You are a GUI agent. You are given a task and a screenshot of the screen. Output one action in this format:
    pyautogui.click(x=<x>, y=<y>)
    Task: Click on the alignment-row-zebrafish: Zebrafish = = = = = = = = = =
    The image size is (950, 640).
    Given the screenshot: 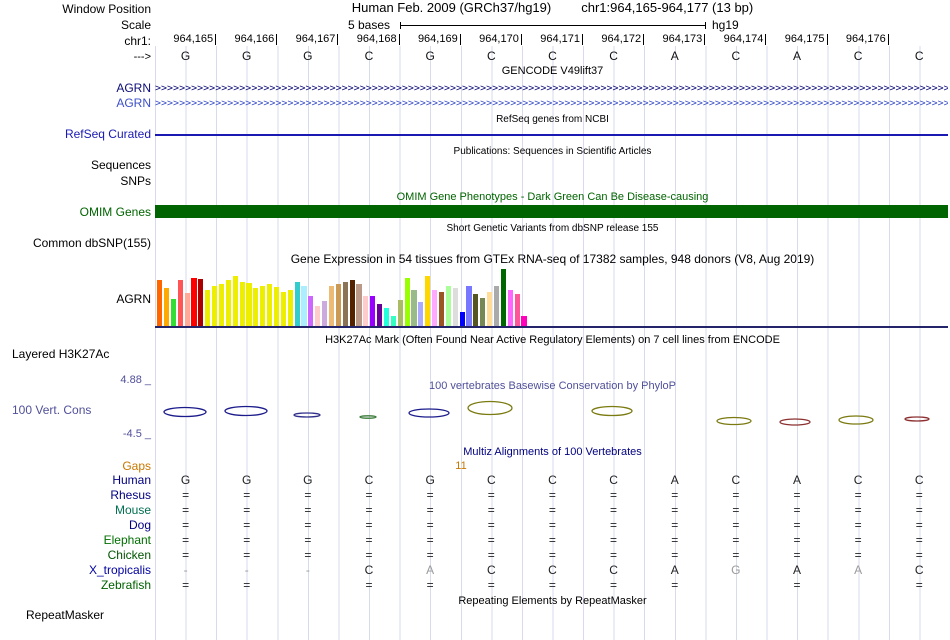 What is the action you would take?
    pyautogui.click(x=475, y=585)
    